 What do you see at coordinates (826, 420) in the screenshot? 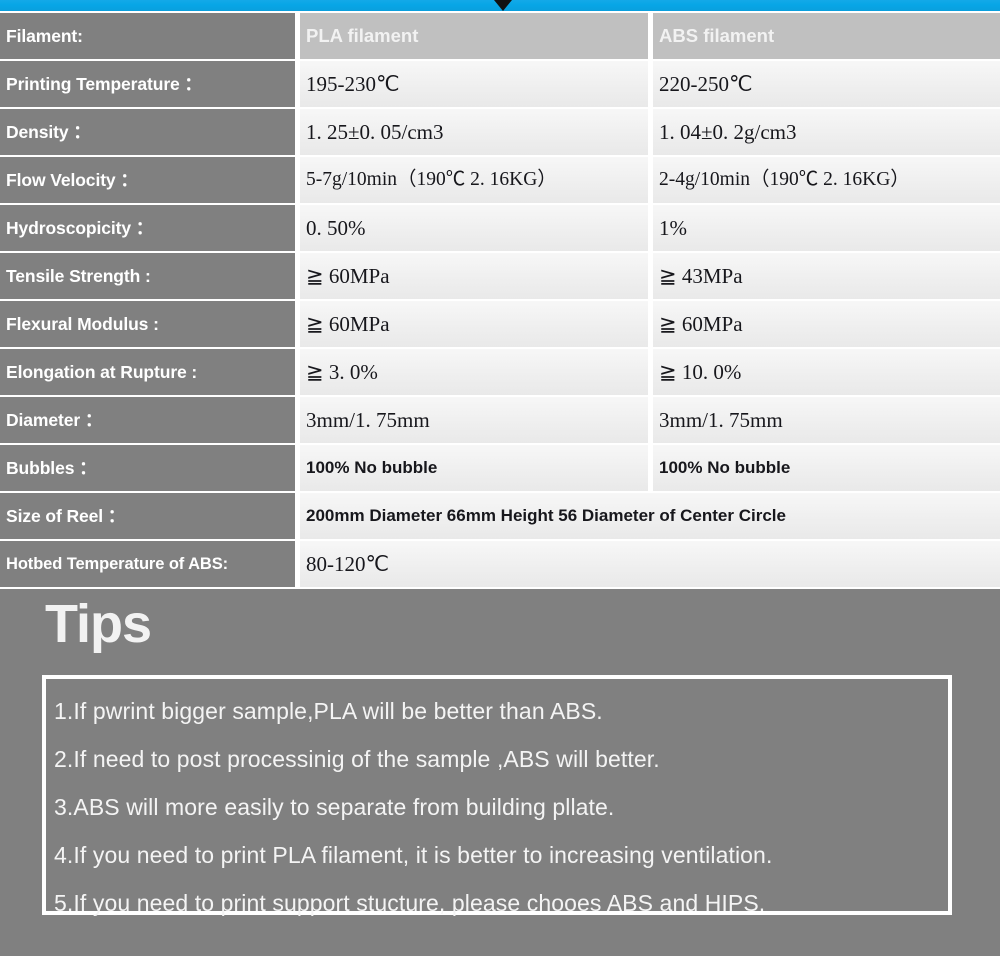
I see `row-value-abs: 3mm/1. 75mm` at bounding box center [826, 420].